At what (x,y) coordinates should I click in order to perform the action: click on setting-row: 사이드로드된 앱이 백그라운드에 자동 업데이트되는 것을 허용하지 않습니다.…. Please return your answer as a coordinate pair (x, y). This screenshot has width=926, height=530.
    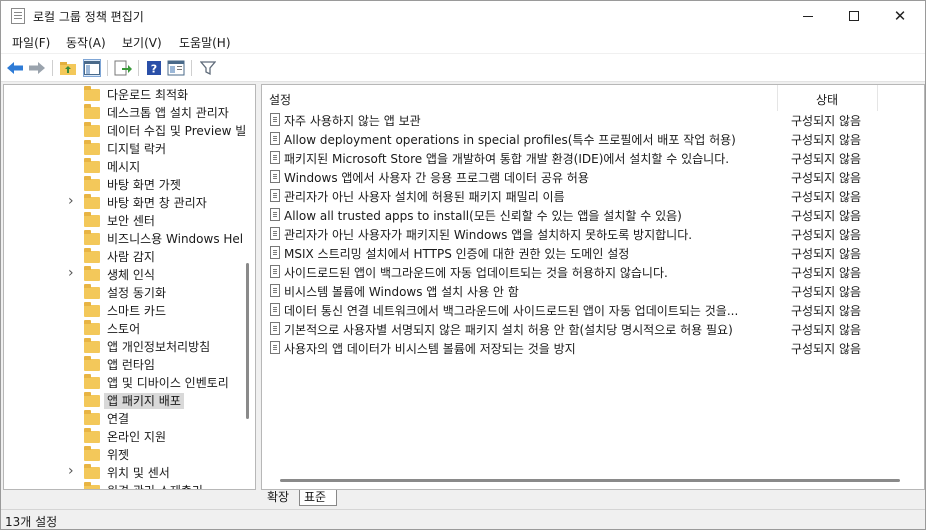
    Looking at the image, I should click on (593, 271).